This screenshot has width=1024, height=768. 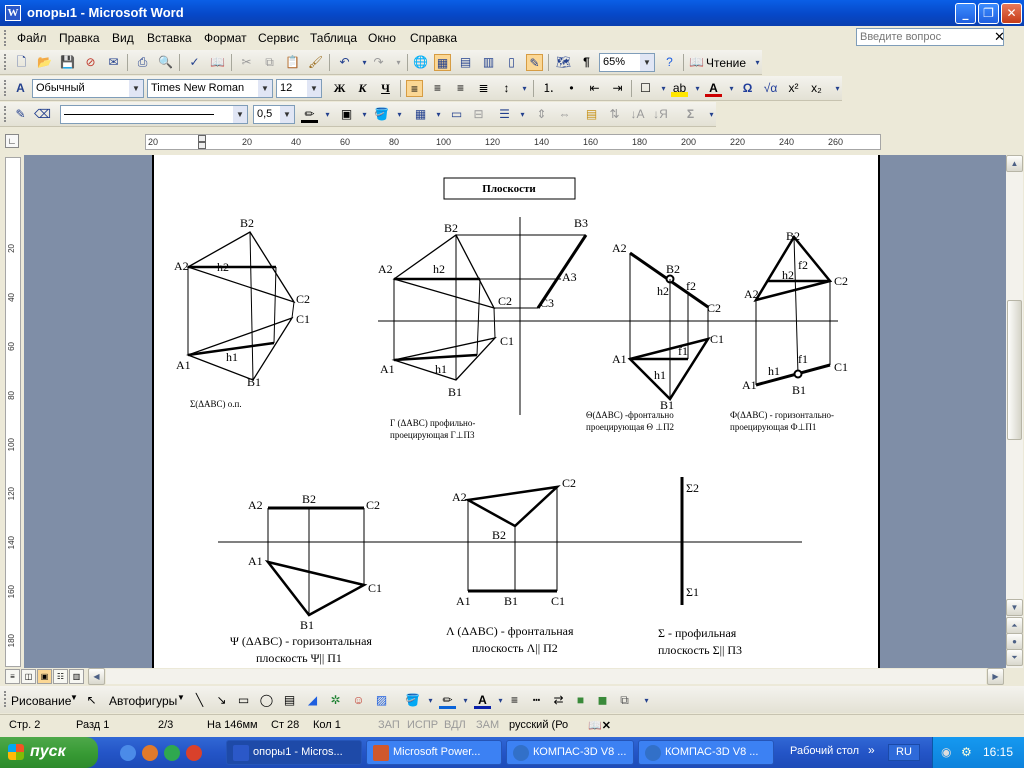 I want to click on table-autoformat-icon: ▤, so click(x=591, y=114).